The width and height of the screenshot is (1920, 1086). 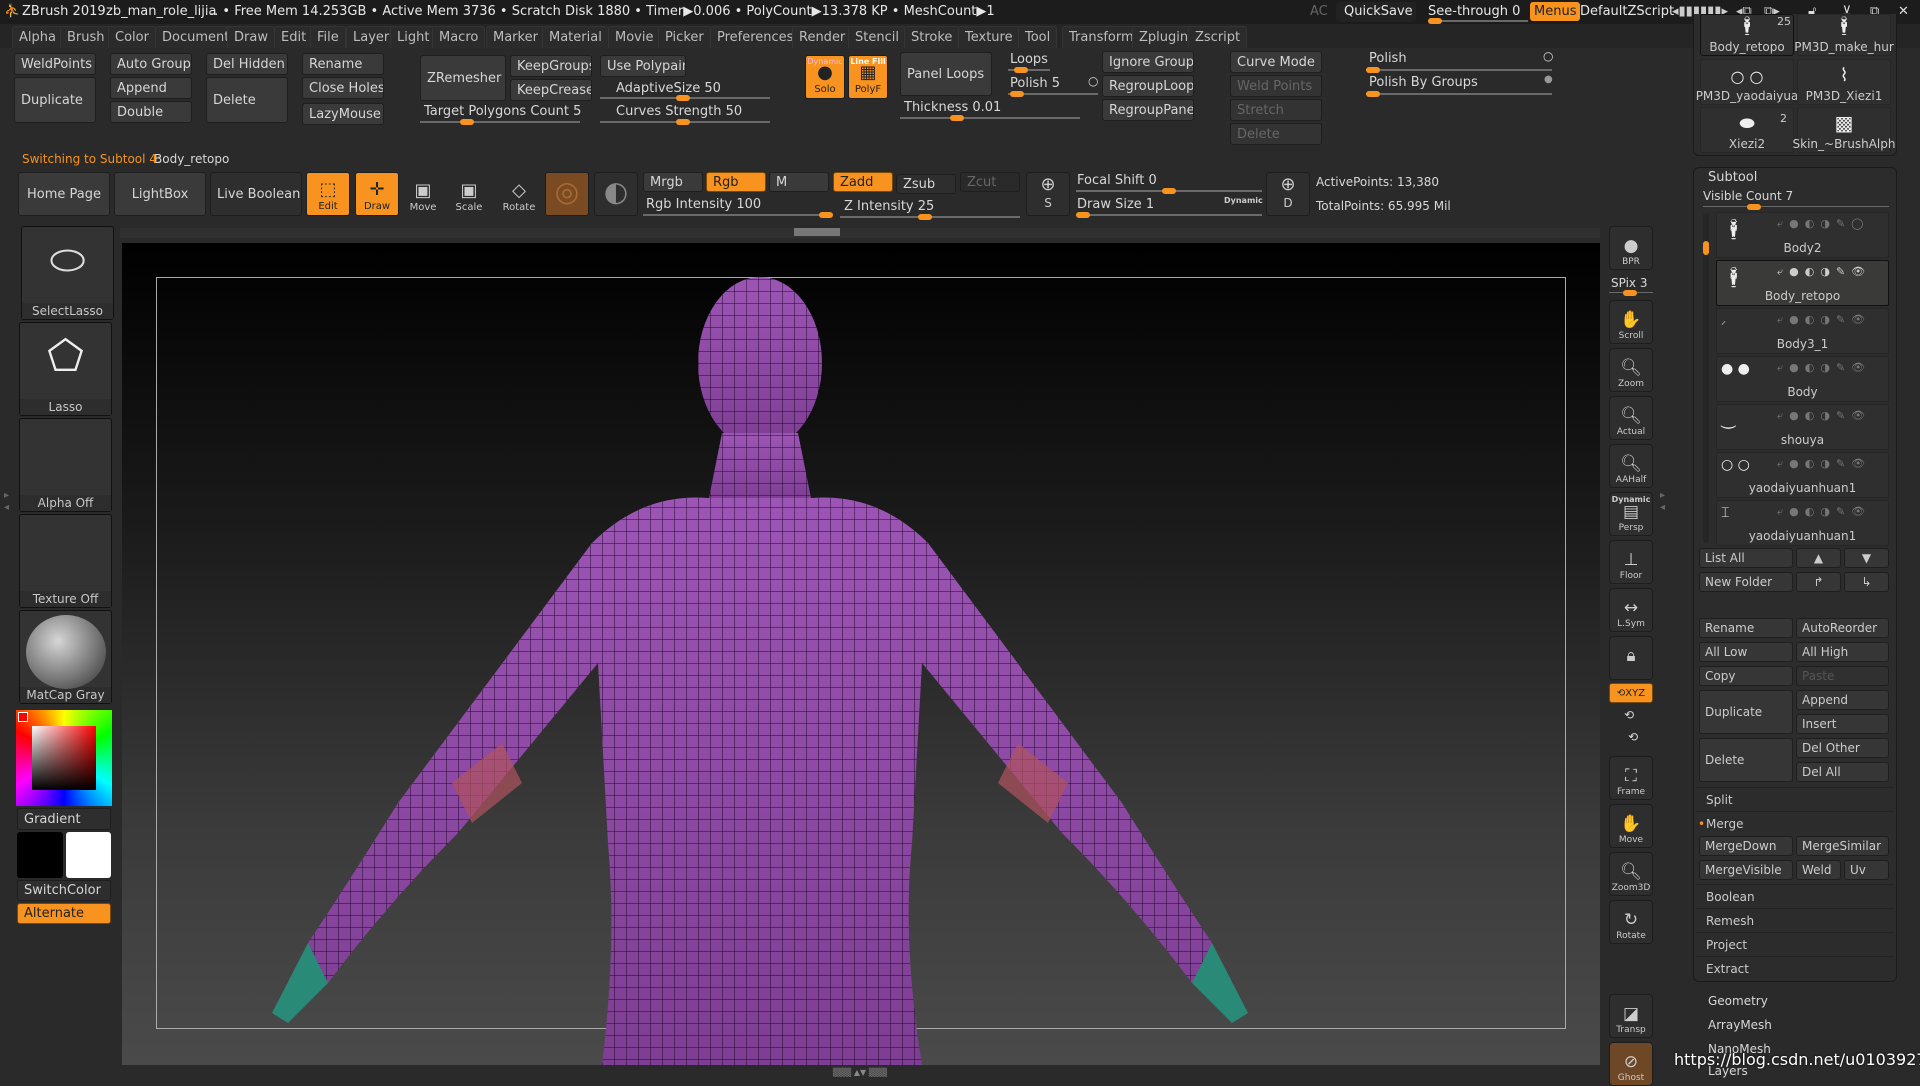 What do you see at coordinates (1842, 724) in the screenshot?
I see `insert-button: Insert` at bounding box center [1842, 724].